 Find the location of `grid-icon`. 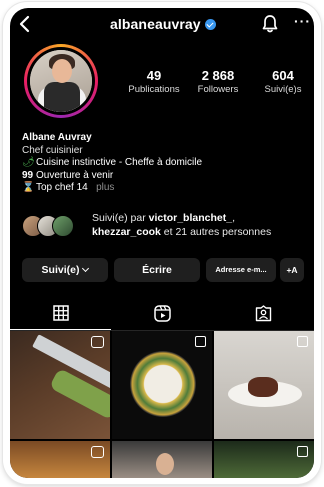

grid-icon is located at coordinates (61, 313).